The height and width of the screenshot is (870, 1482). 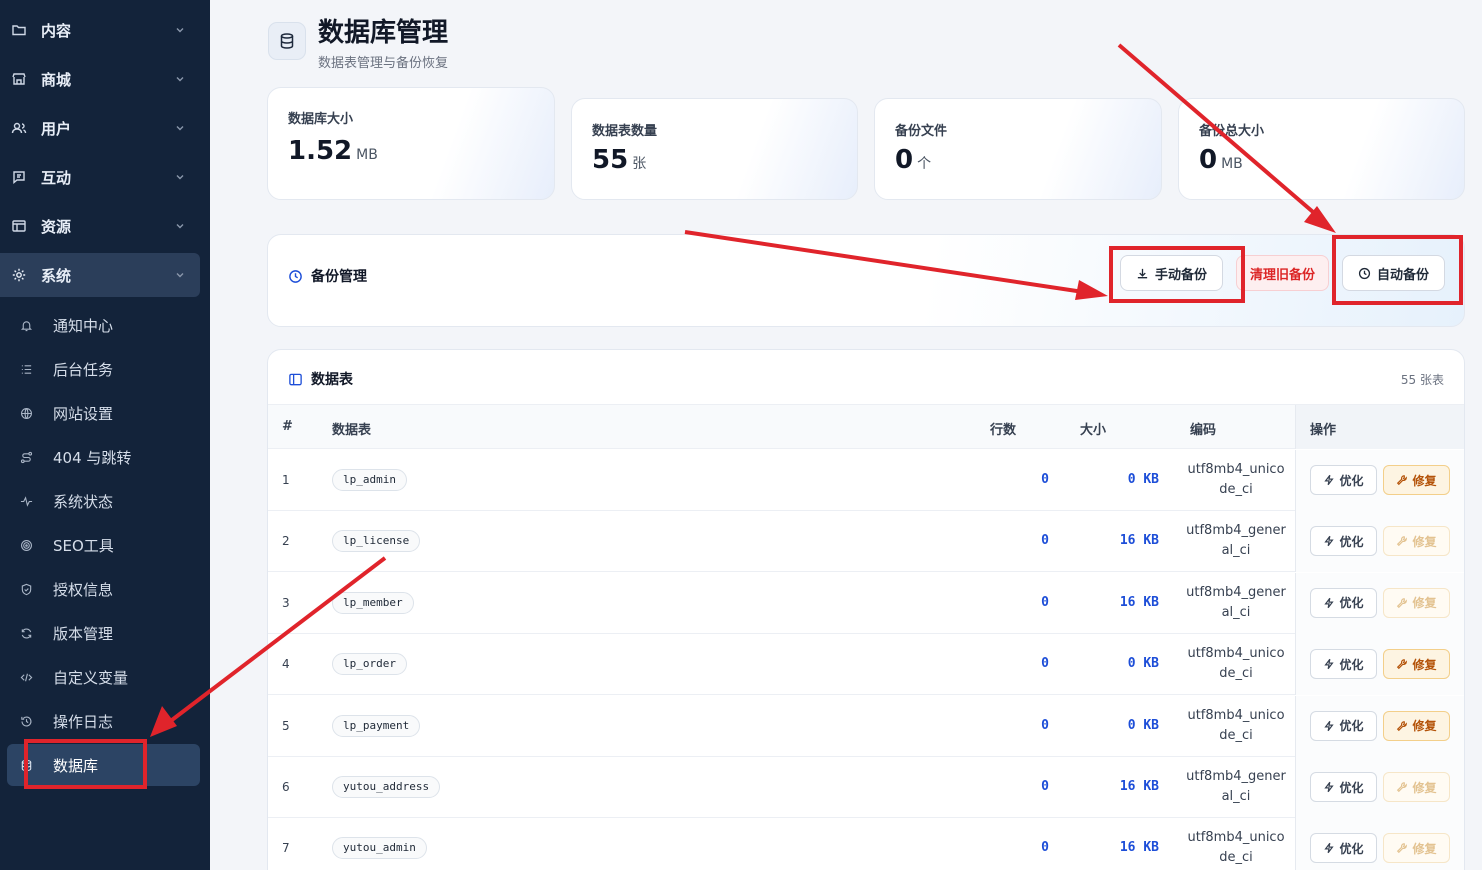 What do you see at coordinates (1232, 131) in the screenshot?
I see `stat-label: 备份总大小` at bounding box center [1232, 131].